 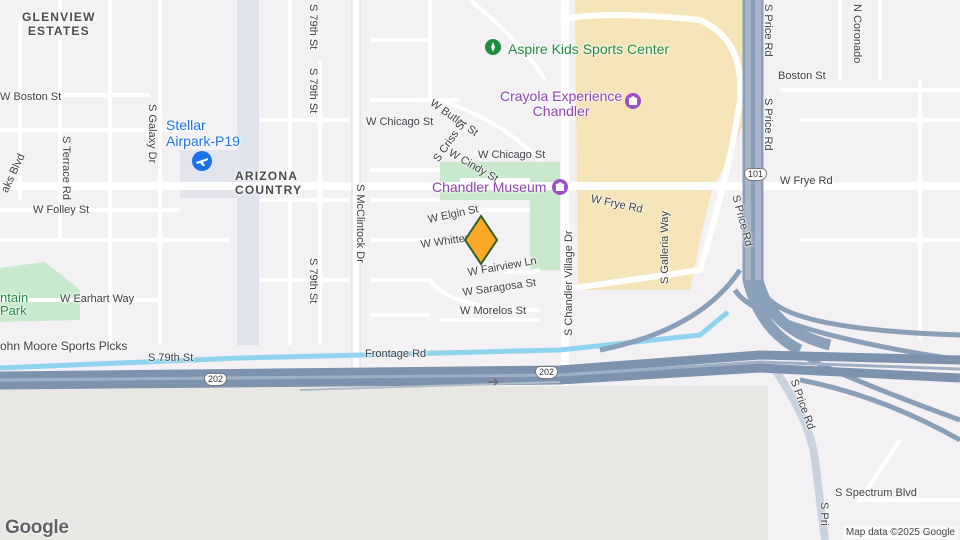 I want to click on street-label: W Earhart Way, so click(x=97, y=299).